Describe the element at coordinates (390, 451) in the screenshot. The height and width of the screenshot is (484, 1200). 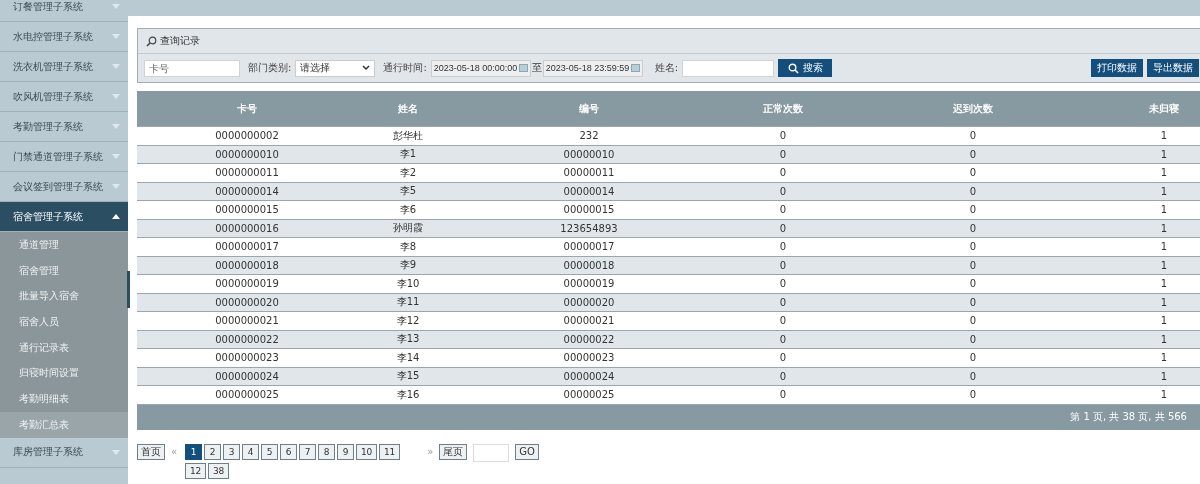
I see `page-button: 11` at that location.